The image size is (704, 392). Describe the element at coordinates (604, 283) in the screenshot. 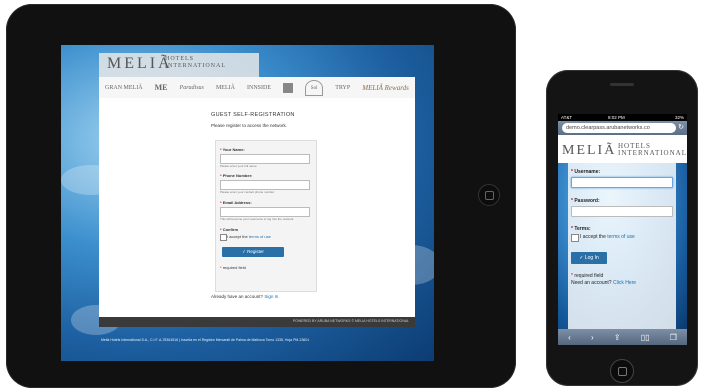

I see `need-account: Need an account? Click Here` at that location.